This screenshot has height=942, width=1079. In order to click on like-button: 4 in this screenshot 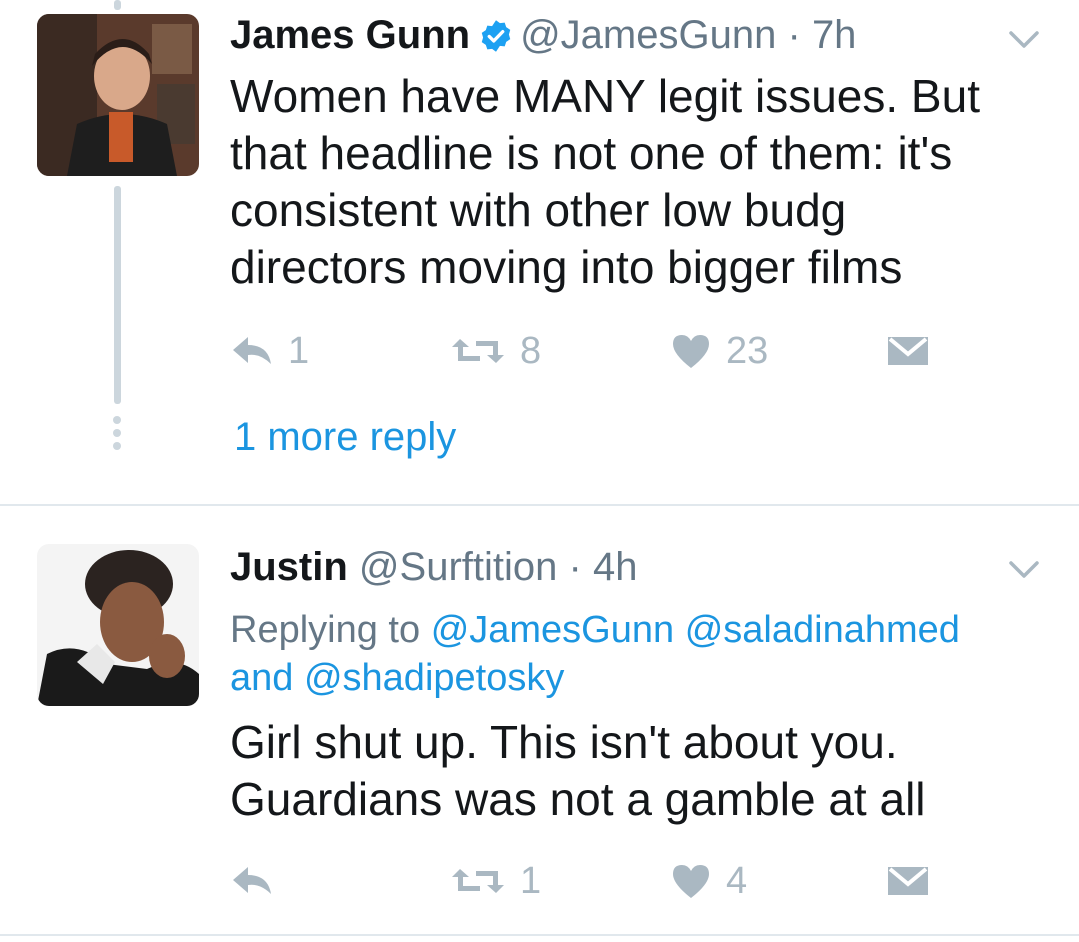, I will do `click(708, 881)`.